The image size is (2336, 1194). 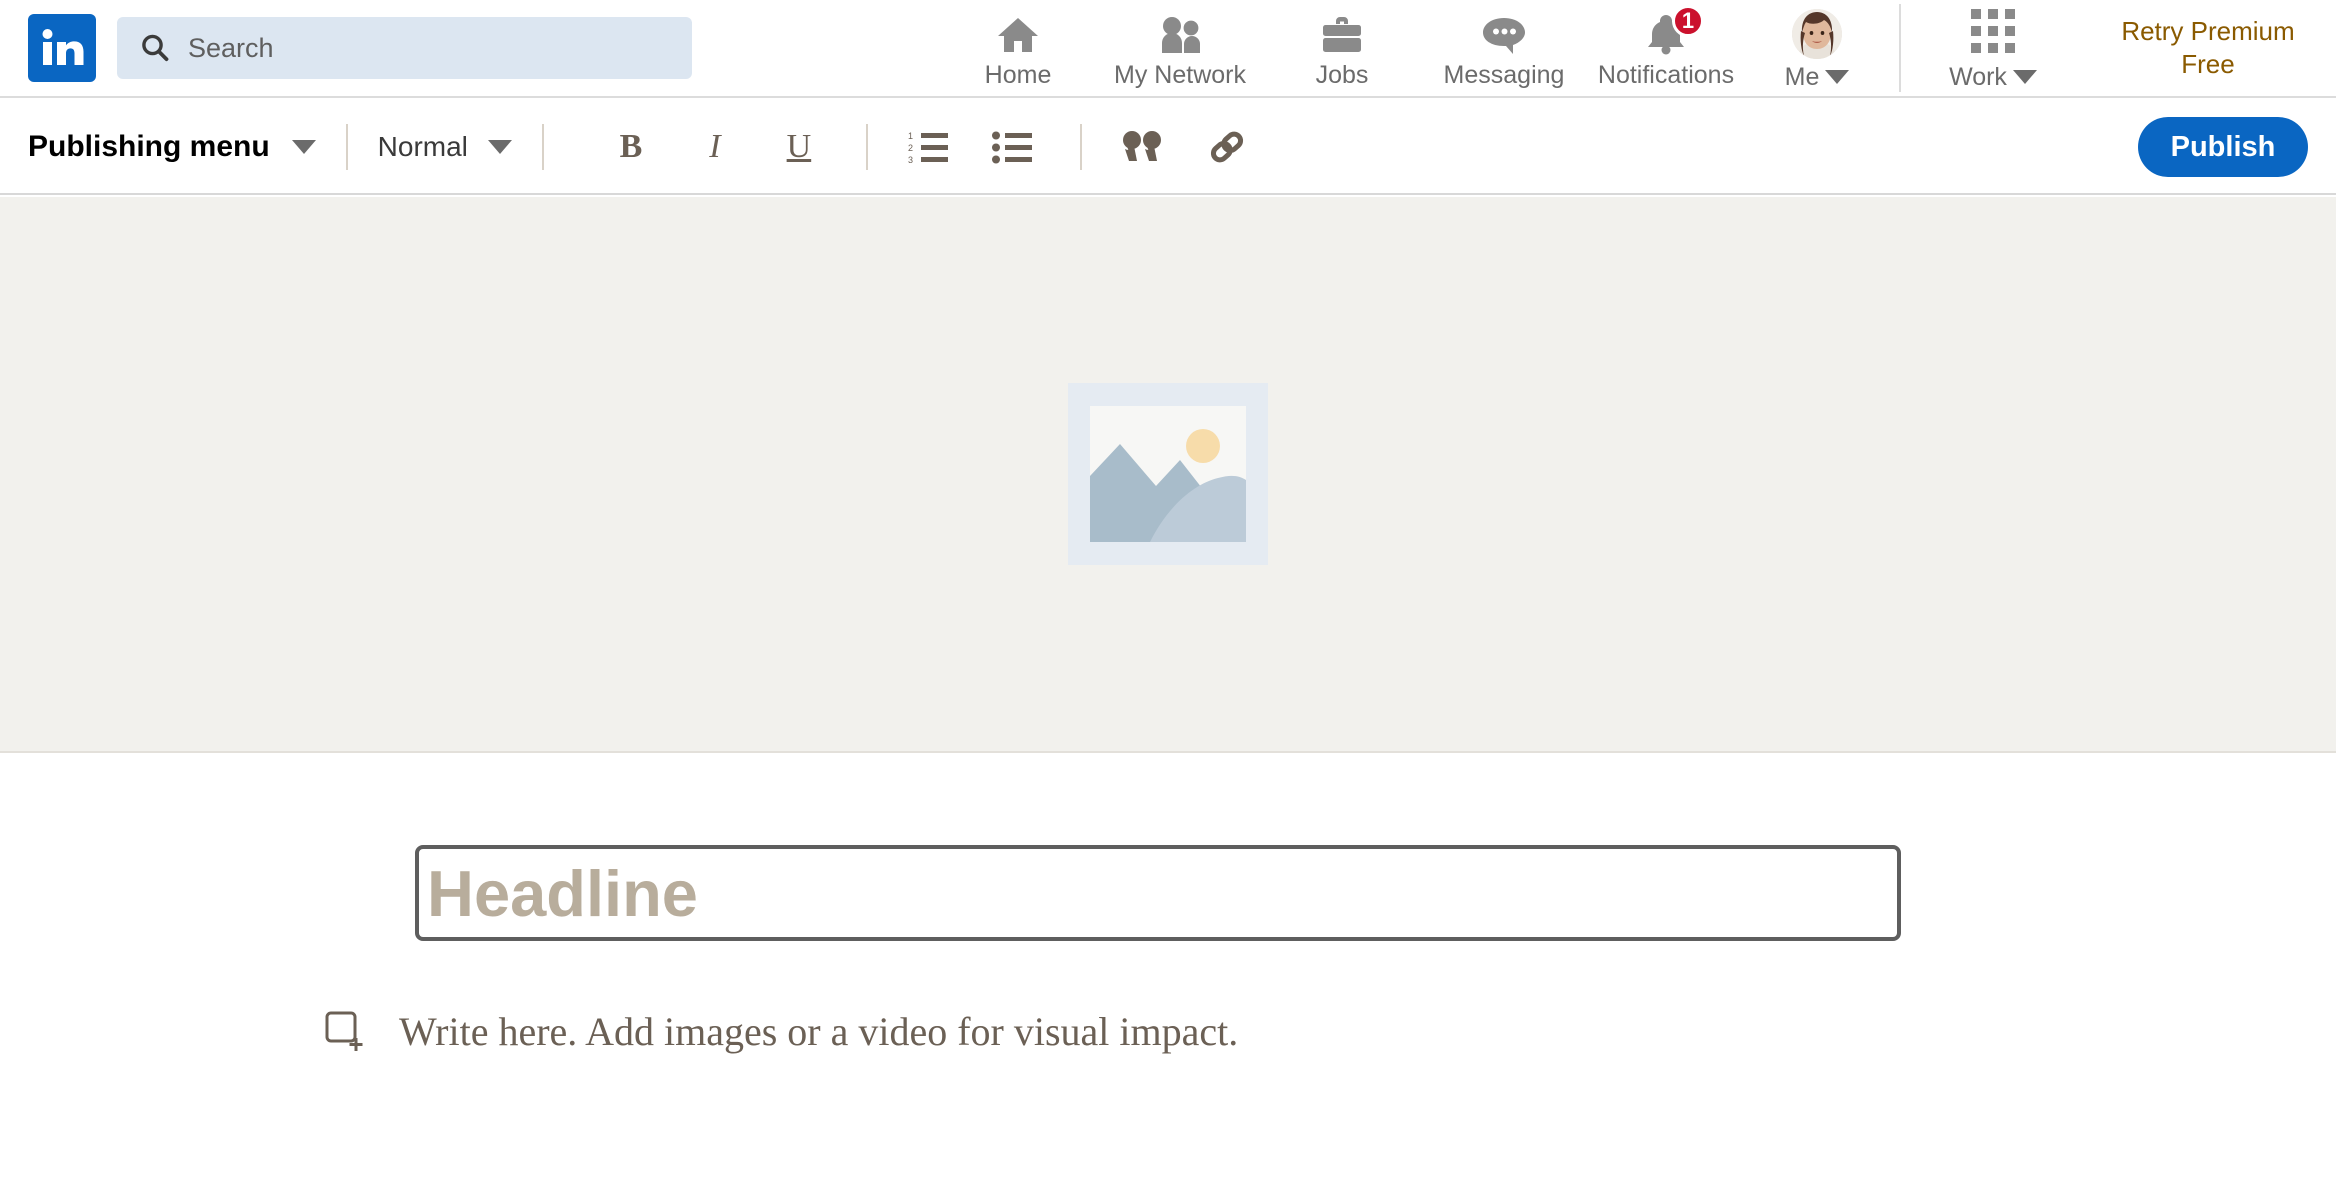 I want to click on premium-line-1: Retry Premium, so click(x=2208, y=30).